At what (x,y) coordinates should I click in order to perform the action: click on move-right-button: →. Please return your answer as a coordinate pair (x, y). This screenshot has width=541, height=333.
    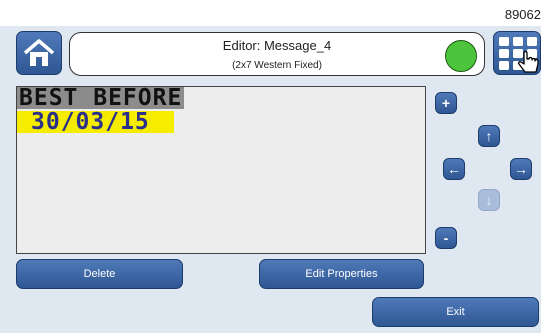
    Looking at the image, I should click on (521, 169).